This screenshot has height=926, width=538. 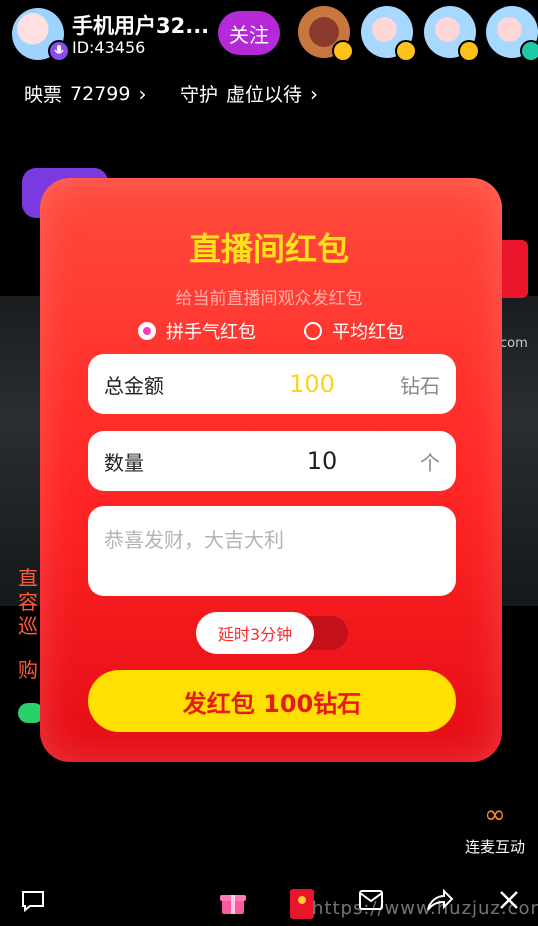 What do you see at coordinates (109, 47) in the screenshot?
I see `host-id: ID:43456` at bounding box center [109, 47].